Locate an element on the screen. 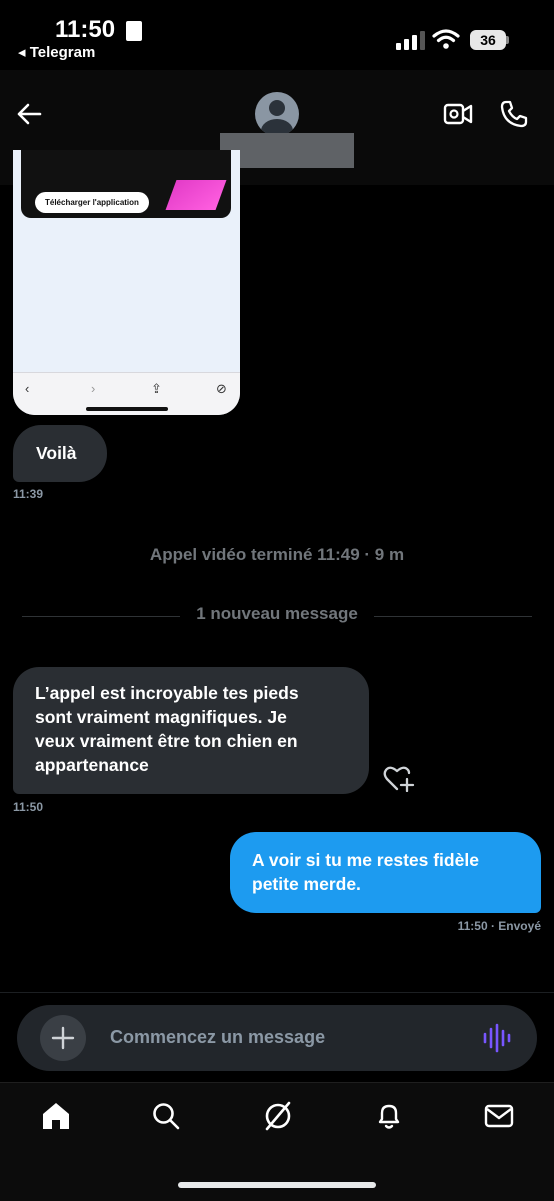 This screenshot has height=1201, width=554. screenshot-home-indicator is located at coordinates (127, 409).